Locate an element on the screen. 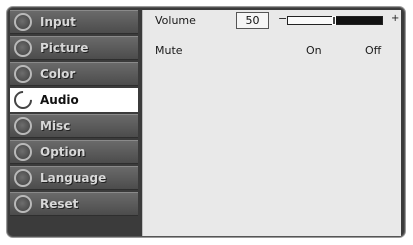 This screenshot has width=413, height=245. menu-item-label: Language is located at coordinates (73, 178).